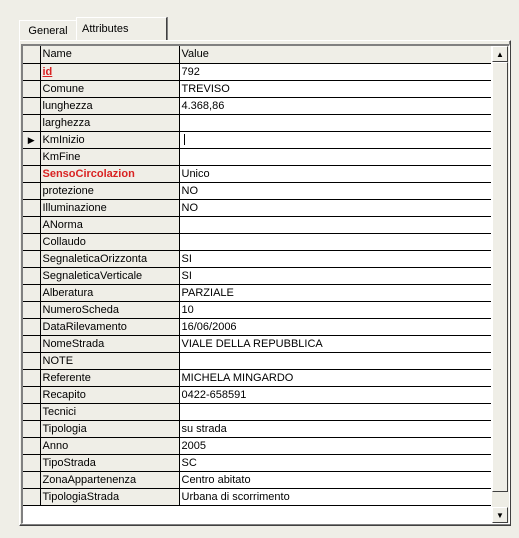 Image resolution: width=519 pixels, height=538 pixels. I want to click on attribute-name-cell: TipoStrada, so click(110, 463).